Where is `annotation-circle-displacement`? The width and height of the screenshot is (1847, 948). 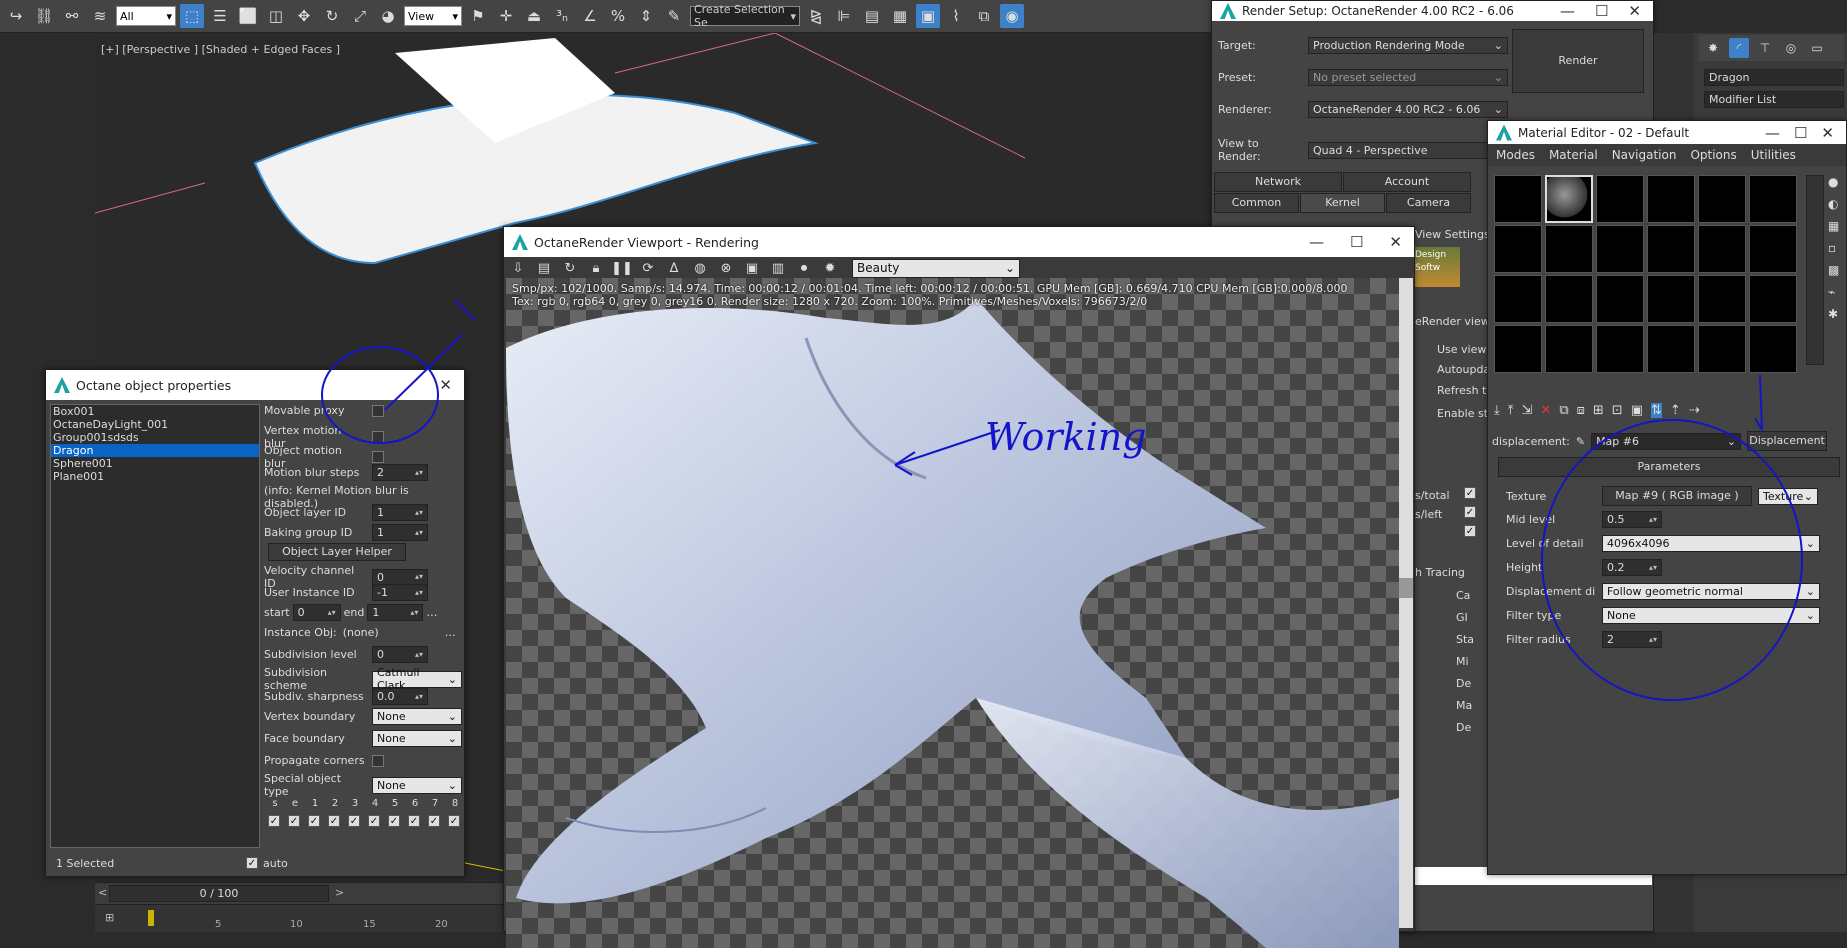 annotation-circle-displacement is located at coordinates (1672, 560).